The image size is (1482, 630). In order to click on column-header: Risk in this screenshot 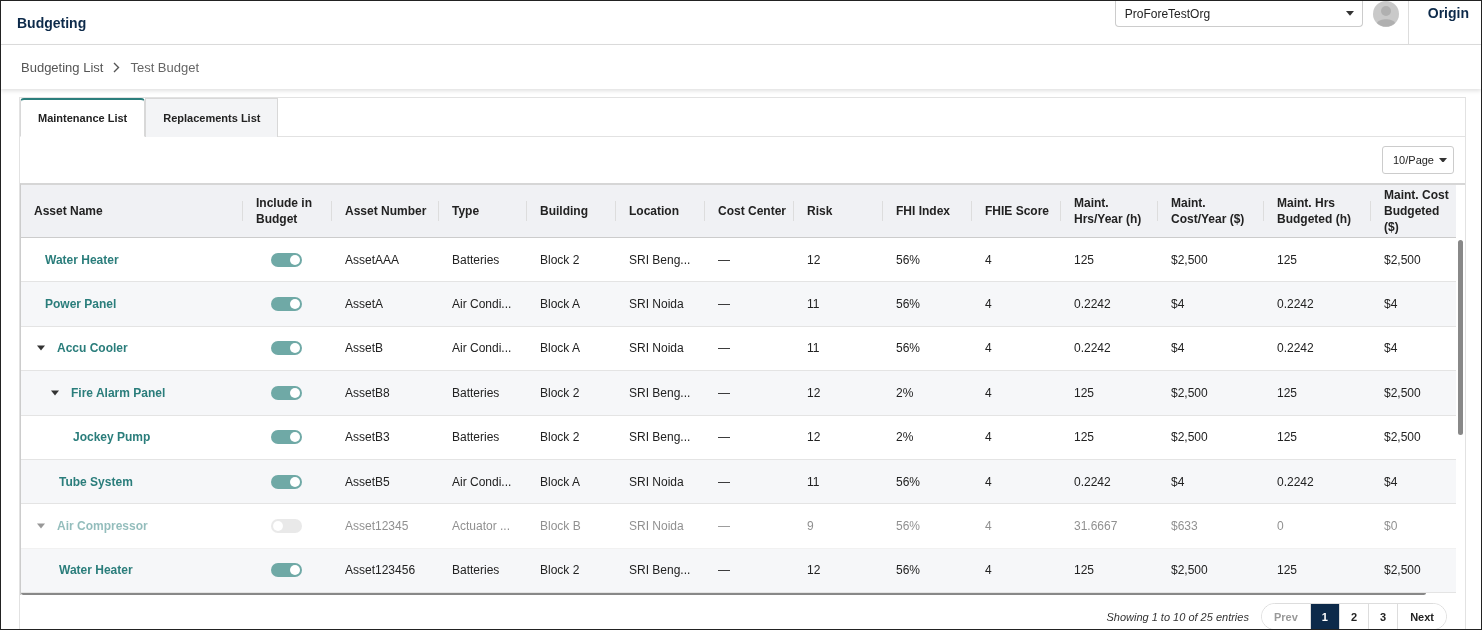, I will do `click(820, 211)`.